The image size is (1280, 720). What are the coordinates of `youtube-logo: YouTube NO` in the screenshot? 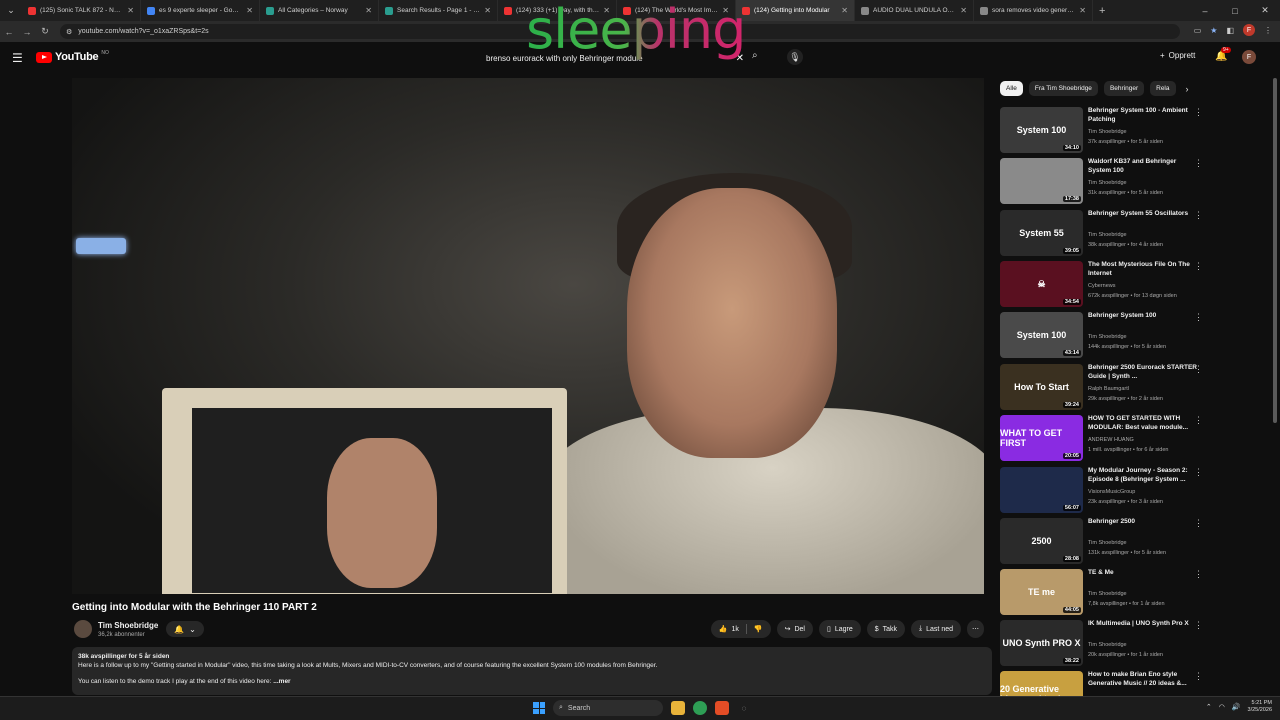 It's located at (72, 56).